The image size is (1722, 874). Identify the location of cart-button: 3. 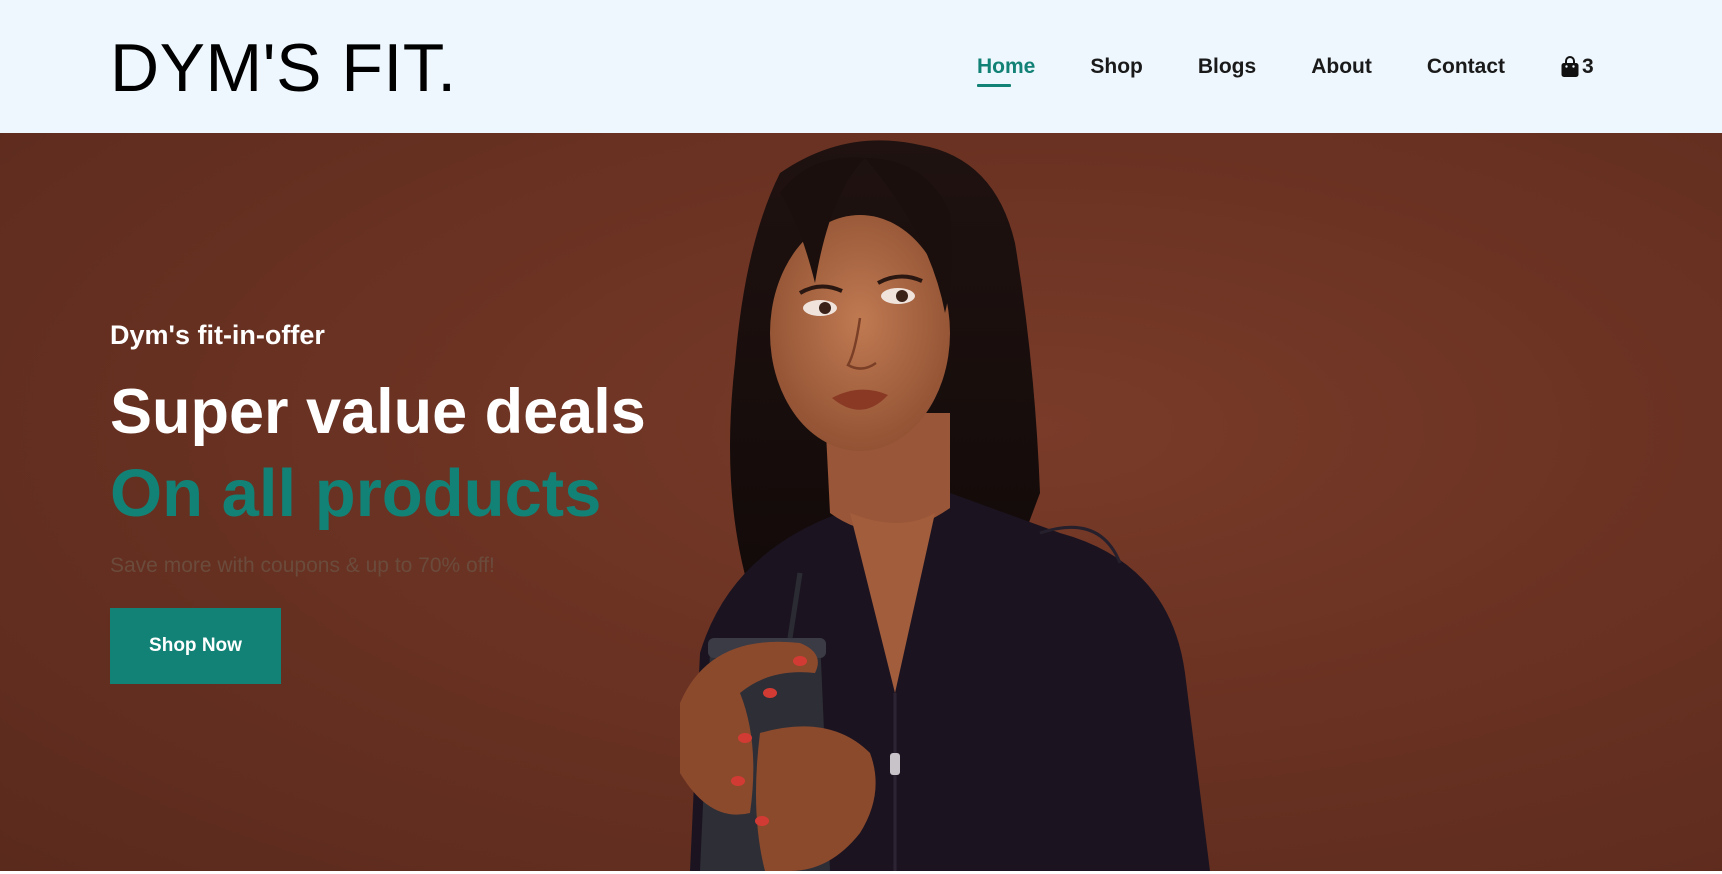
(1577, 67).